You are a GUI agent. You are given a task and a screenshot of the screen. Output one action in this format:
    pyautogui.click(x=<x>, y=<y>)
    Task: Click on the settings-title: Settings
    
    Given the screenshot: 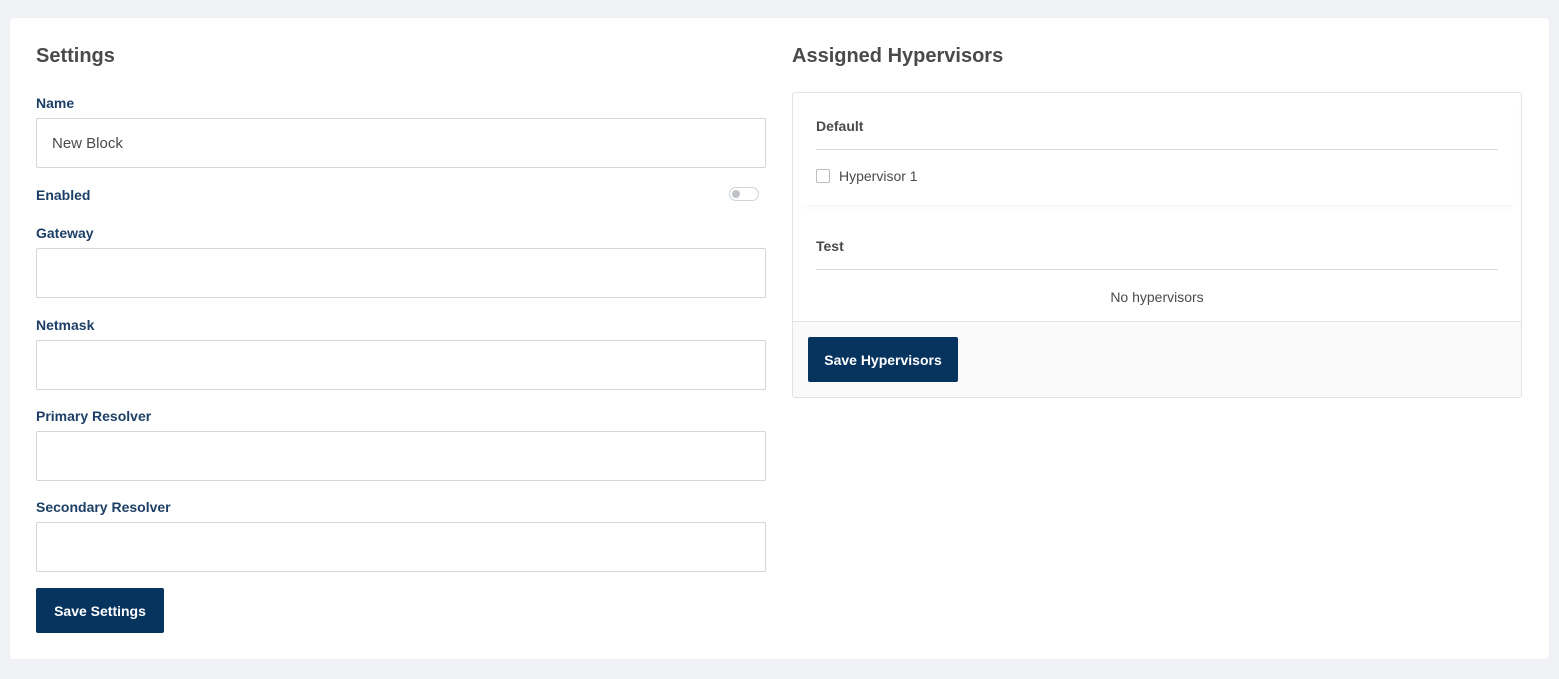 What is the action you would take?
    pyautogui.click(x=75, y=56)
    